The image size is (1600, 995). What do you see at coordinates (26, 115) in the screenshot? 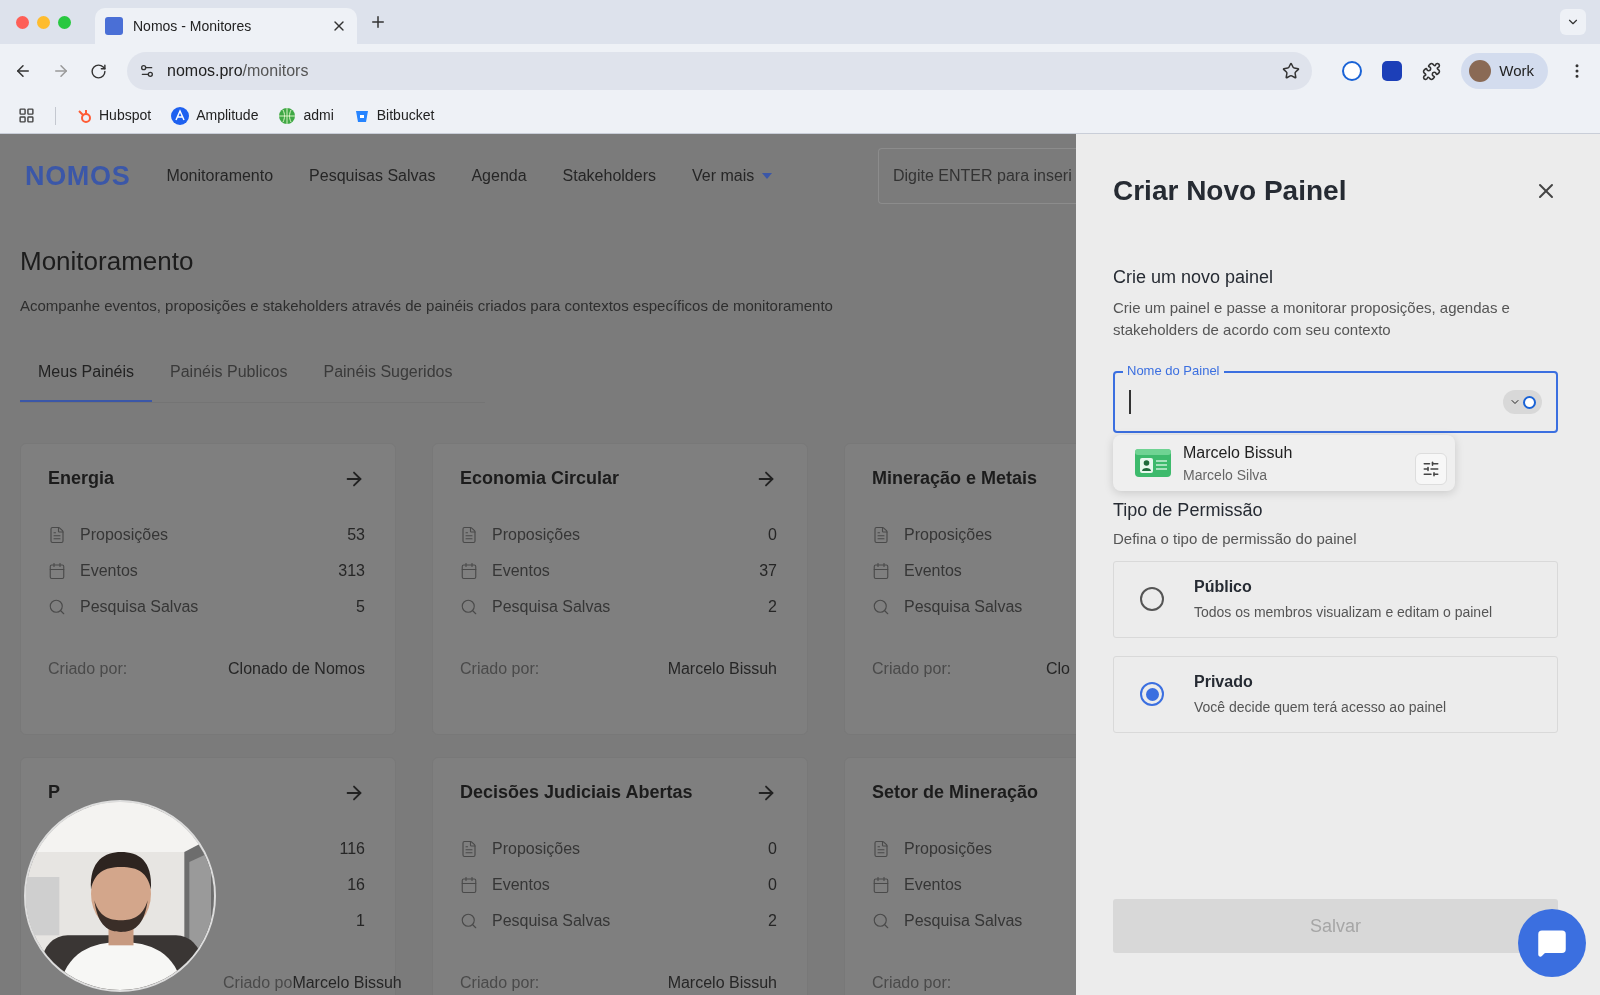
I see `apps-icon` at bounding box center [26, 115].